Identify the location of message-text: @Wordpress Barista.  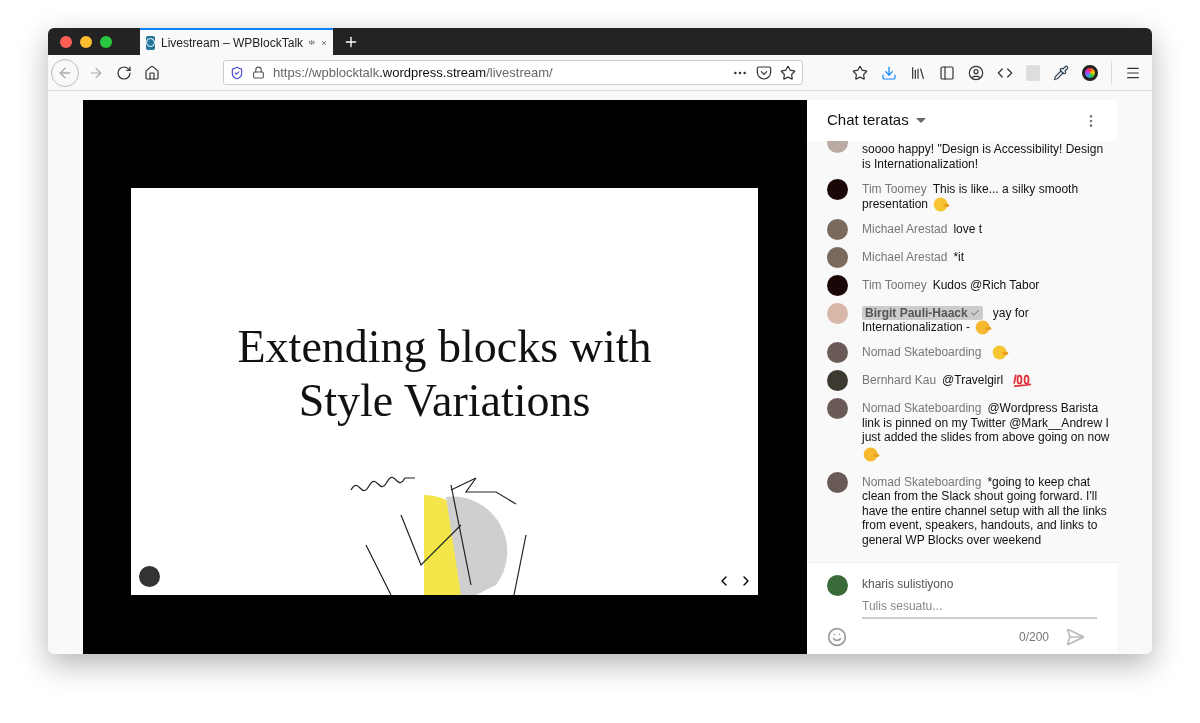
(1043, 408).